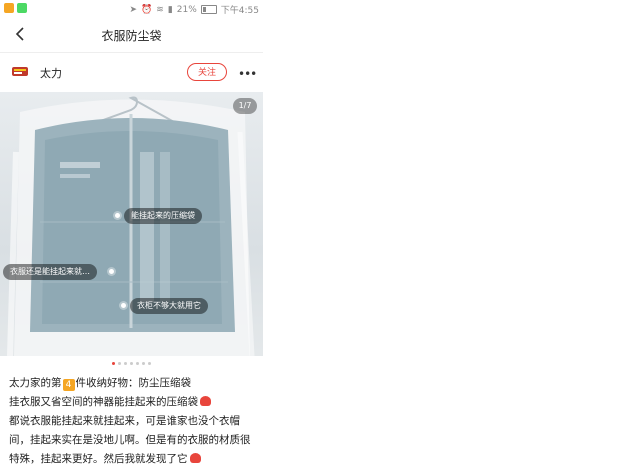 This screenshot has height=466, width=639. Describe the element at coordinates (169, 306) in the screenshot. I see `product-tag: 衣柜不够大就用它` at that location.